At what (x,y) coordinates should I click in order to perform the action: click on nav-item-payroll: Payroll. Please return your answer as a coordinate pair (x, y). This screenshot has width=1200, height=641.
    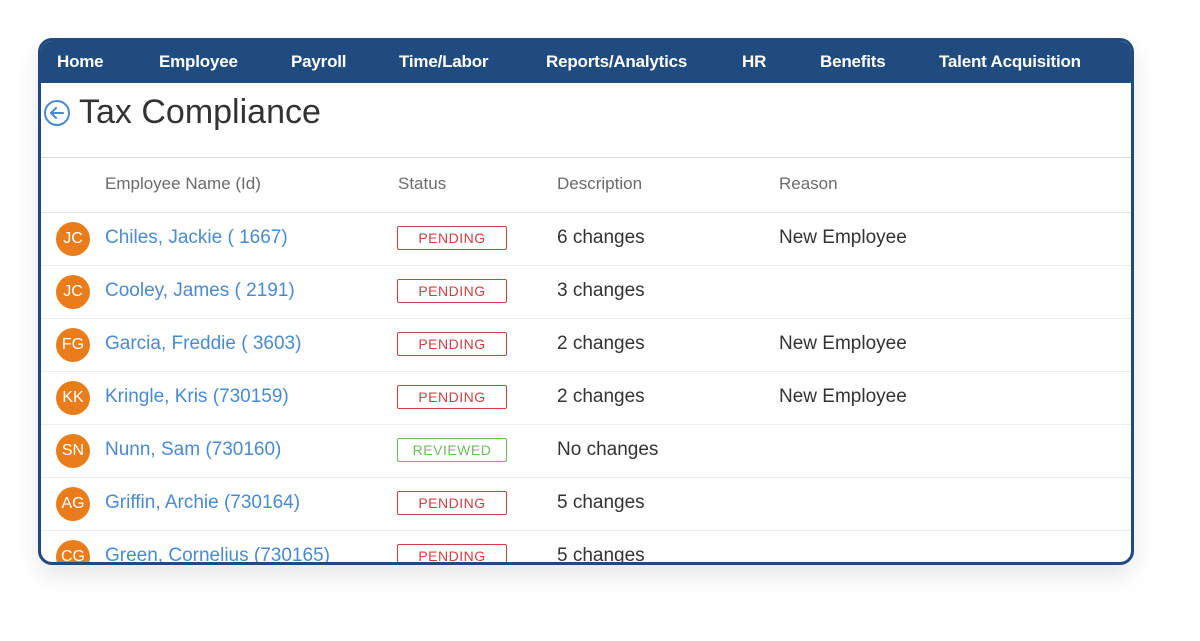
    Looking at the image, I should click on (318, 62).